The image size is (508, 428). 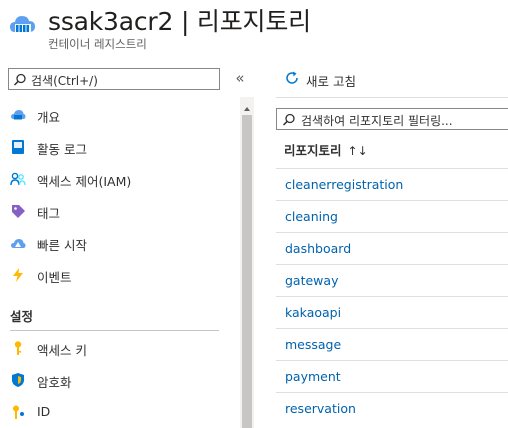 I want to click on nav-item-identity: ID, so click(x=118, y=412).